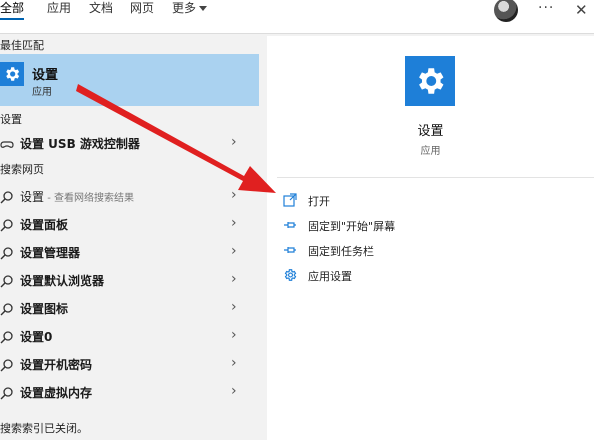 This screenshot has height=440, width=594. Describe the element at coordinates (290, 200) in the screenshot. I see `open-icon` at that location.